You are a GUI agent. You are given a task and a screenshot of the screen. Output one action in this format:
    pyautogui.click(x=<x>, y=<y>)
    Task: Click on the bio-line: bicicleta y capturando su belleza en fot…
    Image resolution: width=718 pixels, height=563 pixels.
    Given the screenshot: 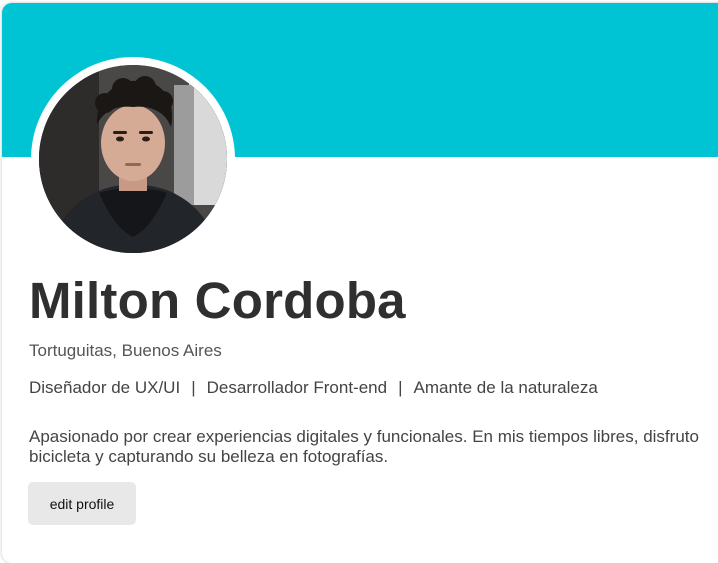 What is the action you would take?
    pyautogui.click(x=209, y=456)
    